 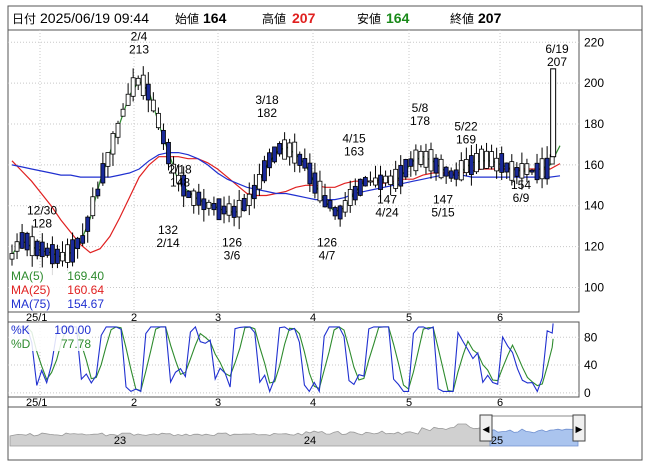 What do you see at coordinates (594, 165) in the screenshot?
I see `y-tick-label: 160` at bounding box center [594, 165].